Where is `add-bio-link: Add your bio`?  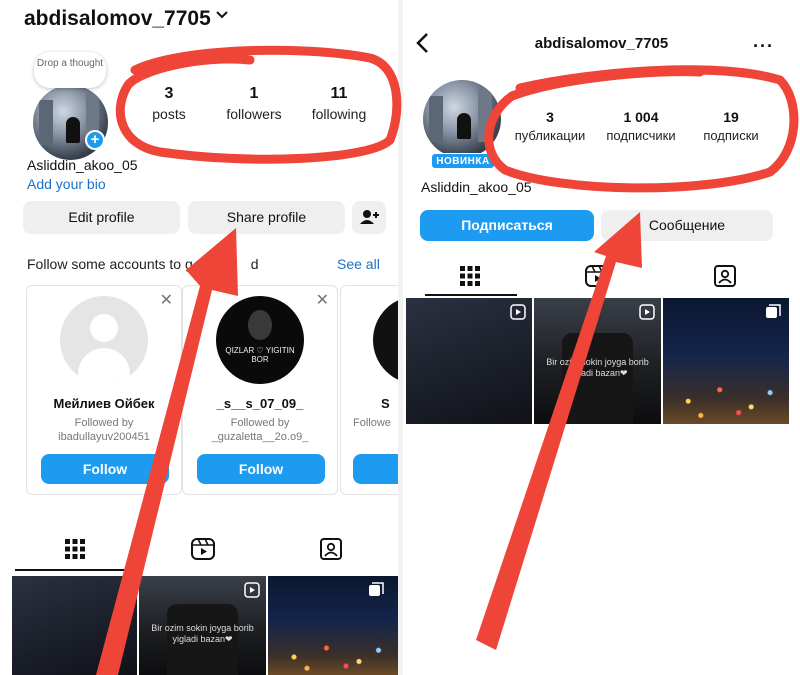
add-bio-link: Add your bio is located at coordinates (66, 184).